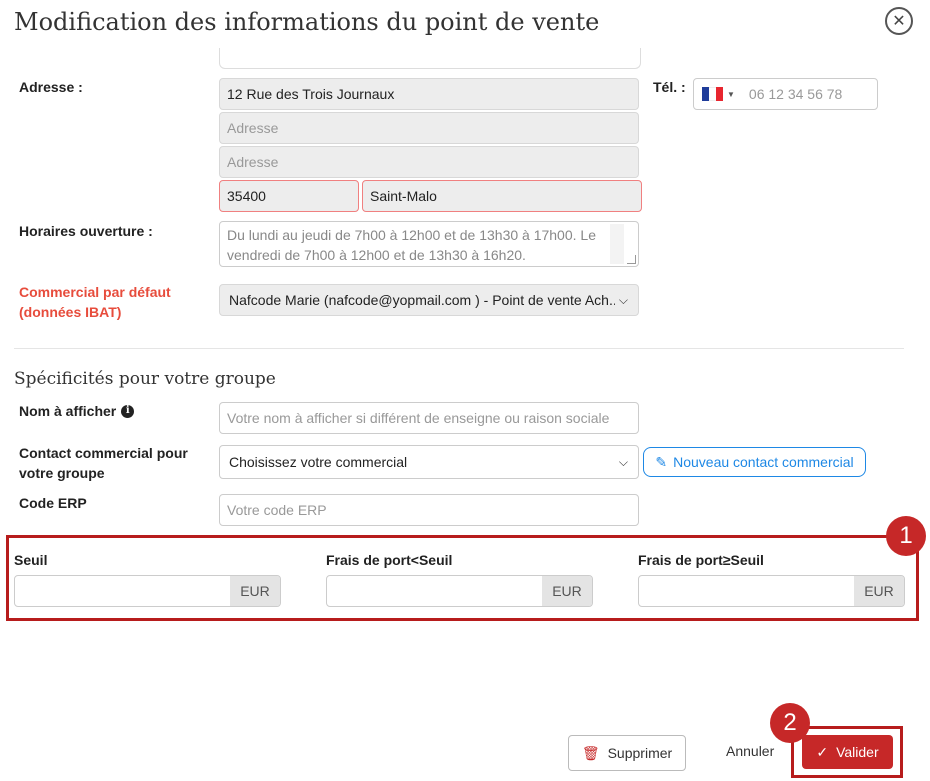 Image resolution: width=930 pixels, height=781 pixels. Describe the element at coordinates (434, 591) in the screenshot. I see `shipping-below-input` at that location.